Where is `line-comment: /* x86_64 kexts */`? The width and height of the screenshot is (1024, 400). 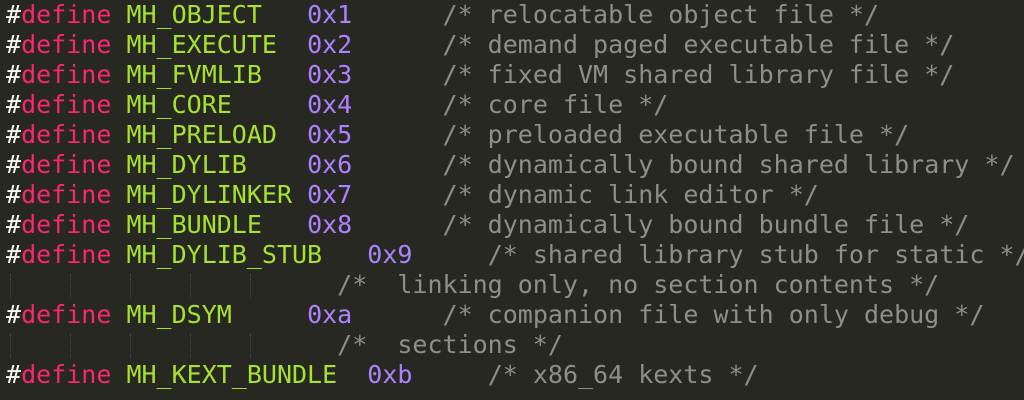
line-comment: /* x86_64 kexts */ is located at coordinates (623, 374).